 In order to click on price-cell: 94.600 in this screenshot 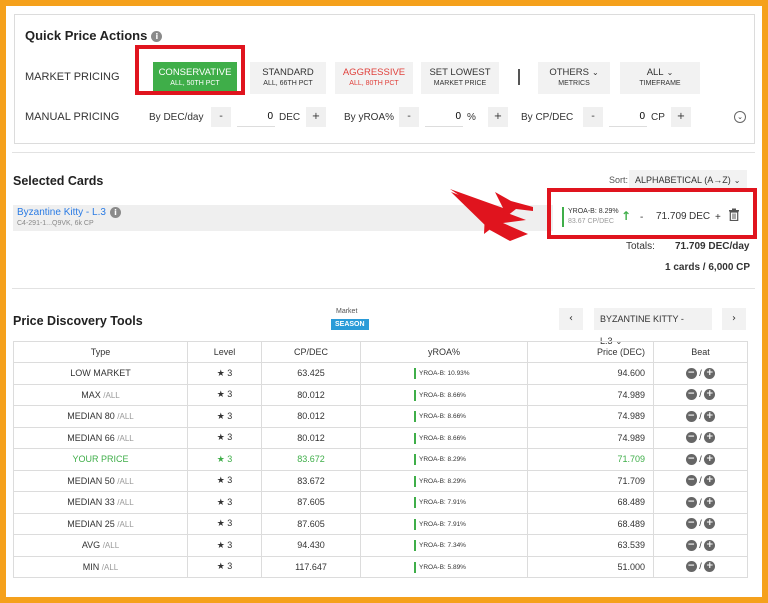, I will do `click(590, 373)`.